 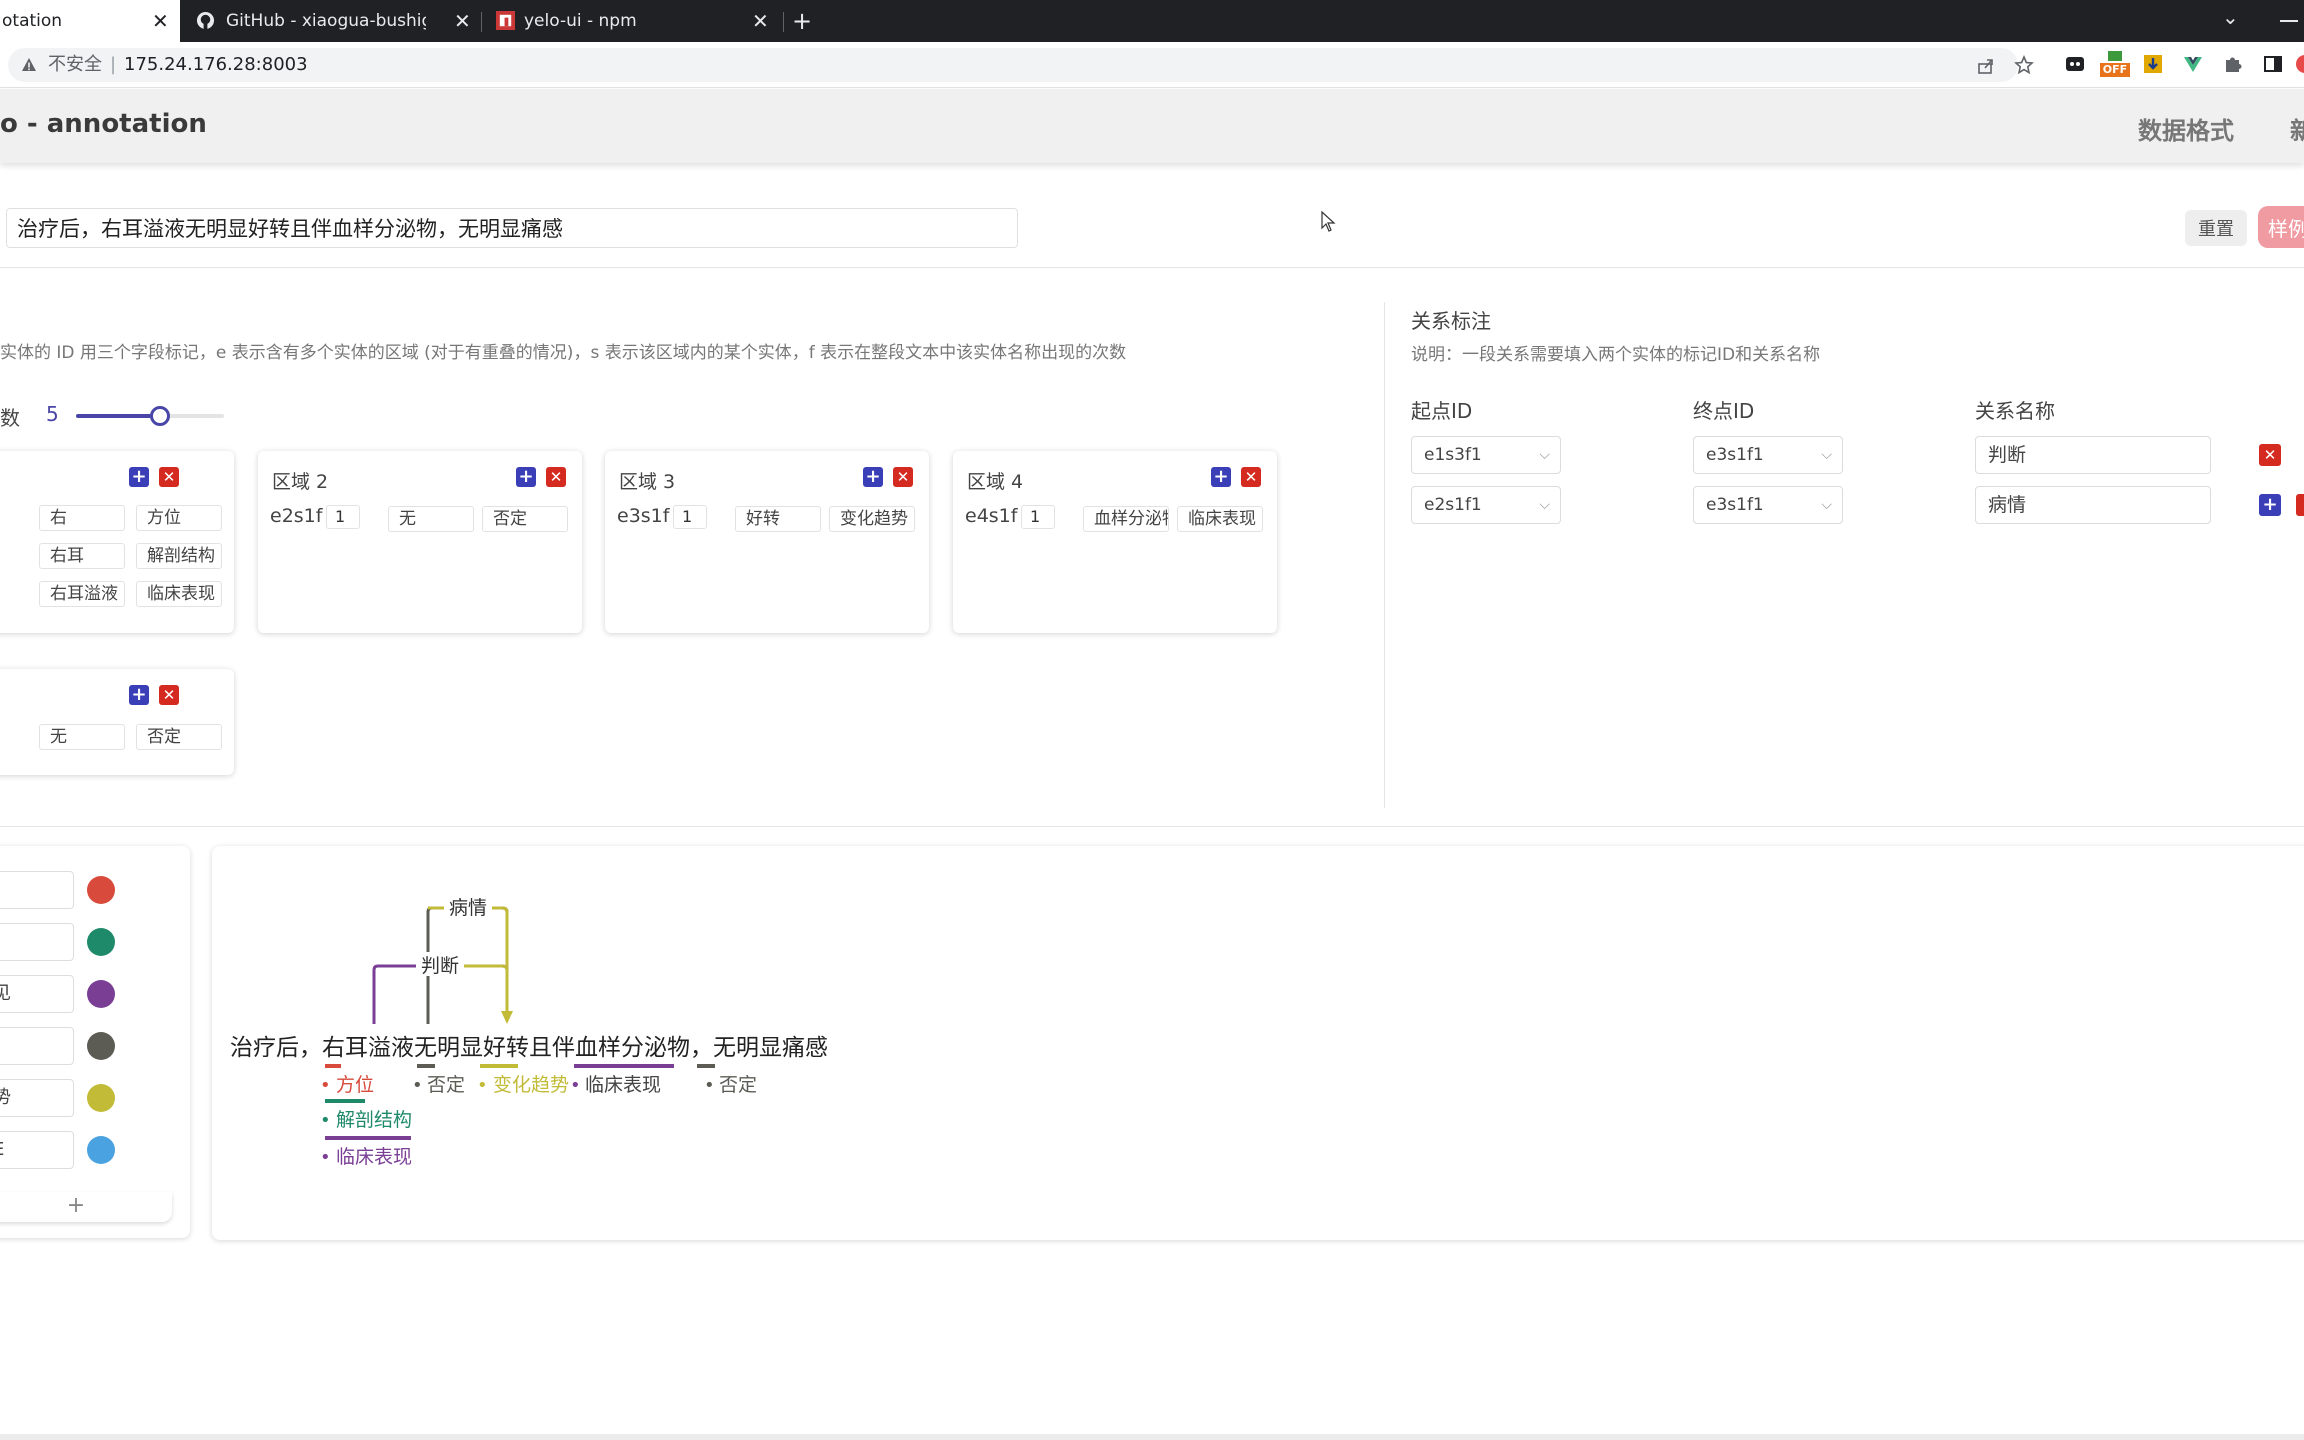 What do you see at coordinates (426, 1066) in the screenshot?
I see `entity-underline-fouding` at bounding box center [426, 1066].